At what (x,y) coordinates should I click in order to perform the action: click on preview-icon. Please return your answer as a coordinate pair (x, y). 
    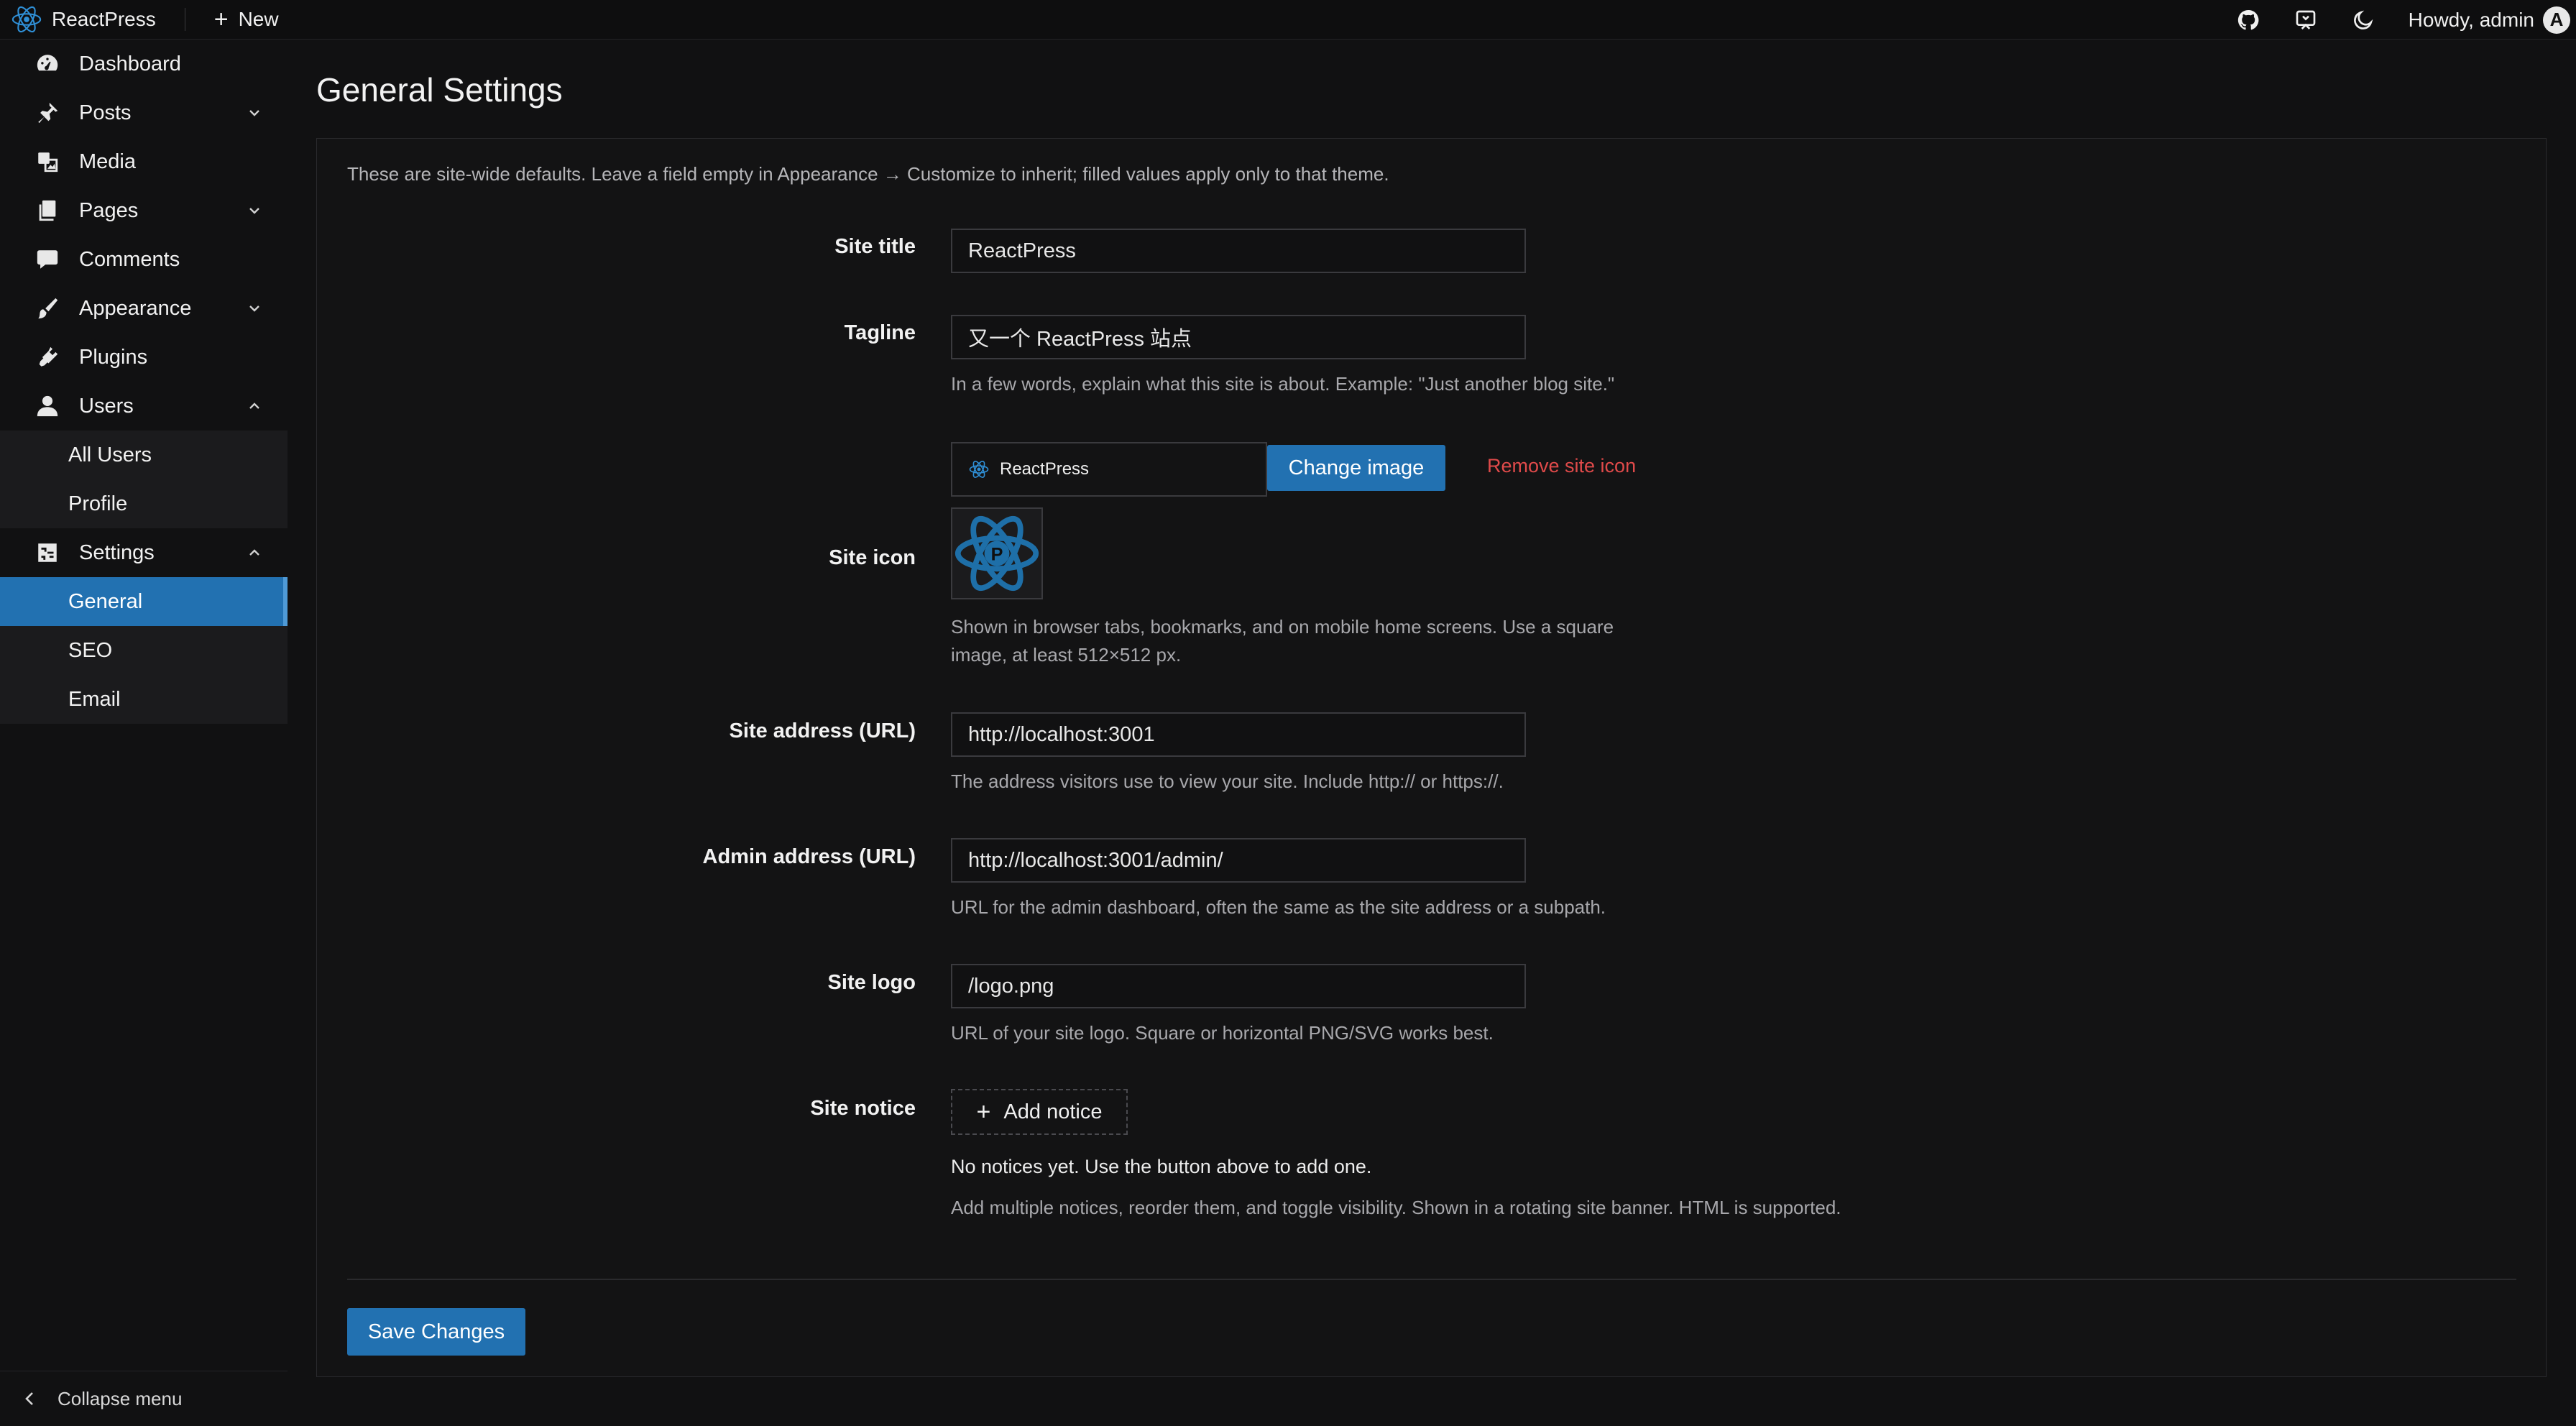
    Looking at the image, I should click on (2306, 20).